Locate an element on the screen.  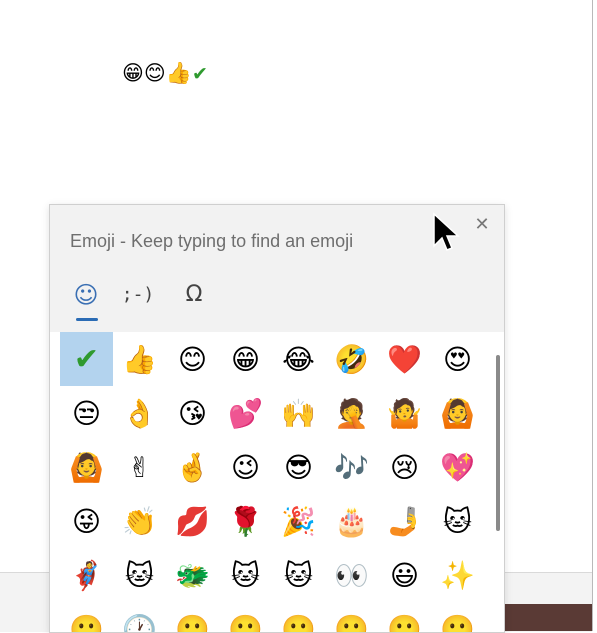
close-icon: ✕ is located at coordinates (482, 225).